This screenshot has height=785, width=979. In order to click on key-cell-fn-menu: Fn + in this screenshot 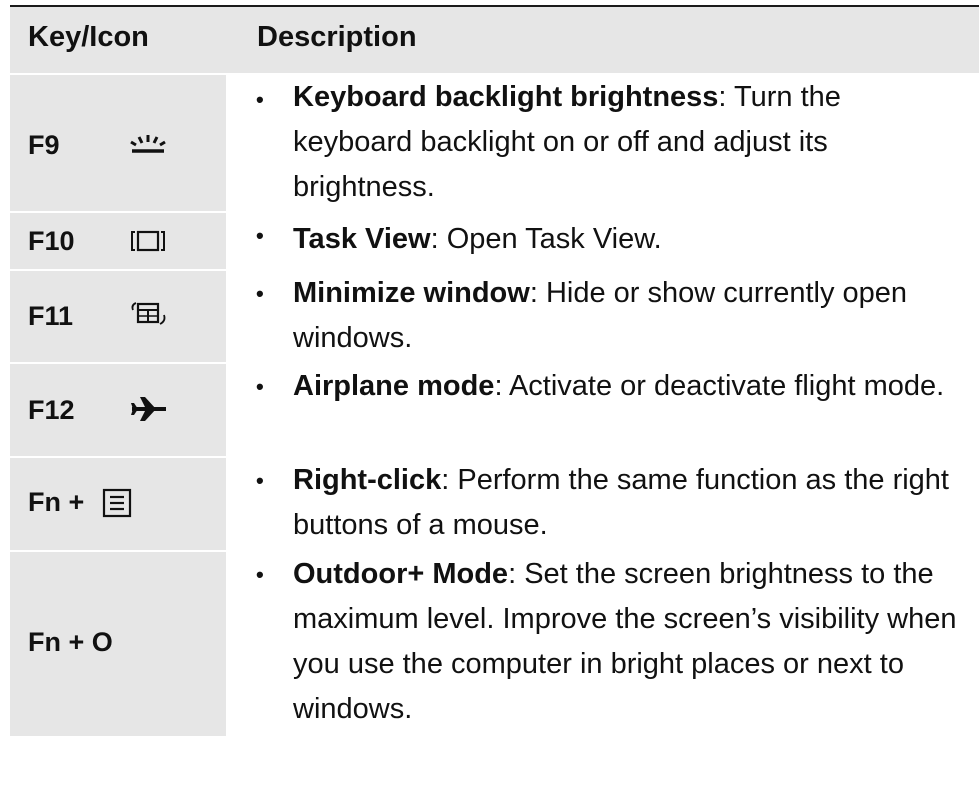, I will do `click(118, 504)`.